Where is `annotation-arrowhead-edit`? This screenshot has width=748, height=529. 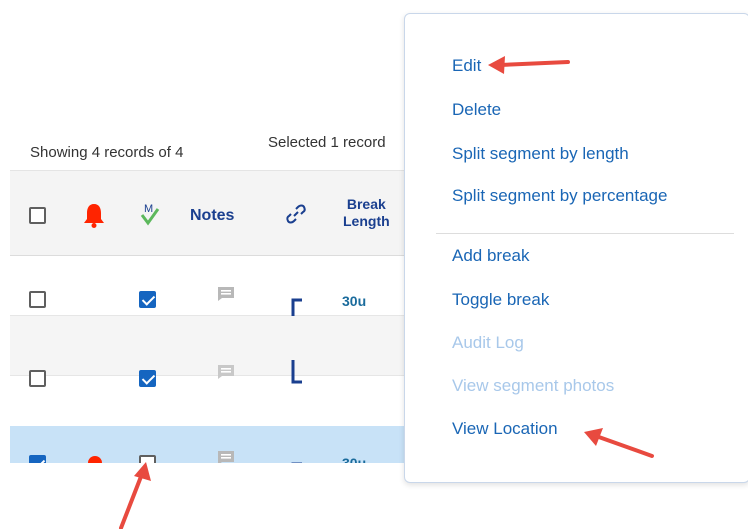 annotation-arrowhead-edit is located at coordinates (496, 65).